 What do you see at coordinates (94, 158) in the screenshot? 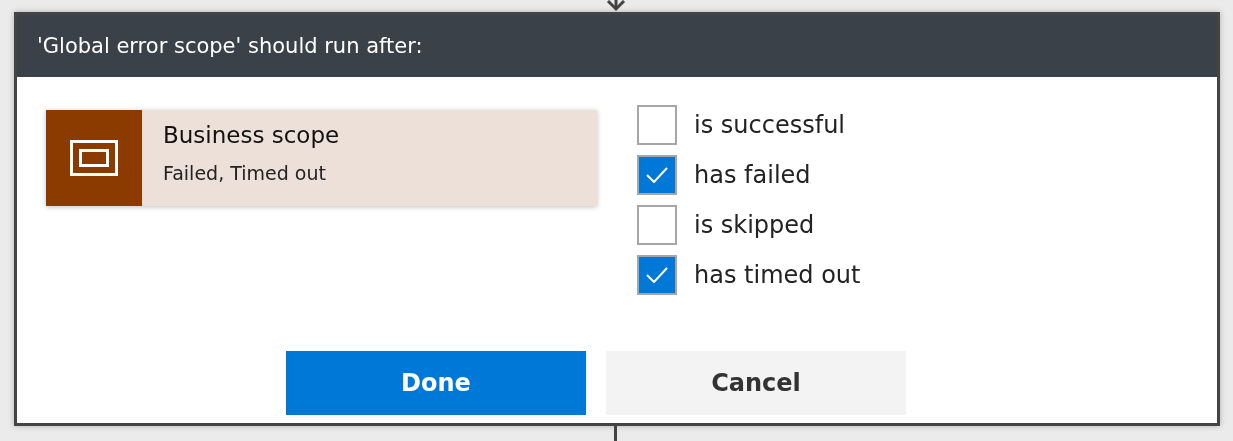
I see `scope-icon` at bounding box center [94, 158].